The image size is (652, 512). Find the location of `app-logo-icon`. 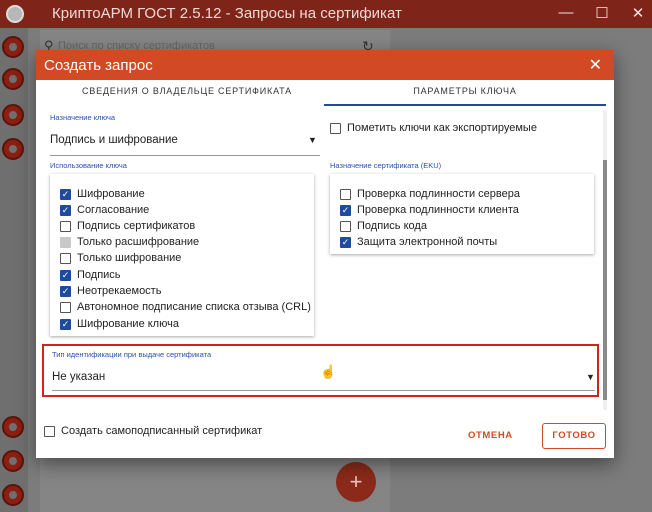

app-logo-icon is located at coordinates (15, 14).